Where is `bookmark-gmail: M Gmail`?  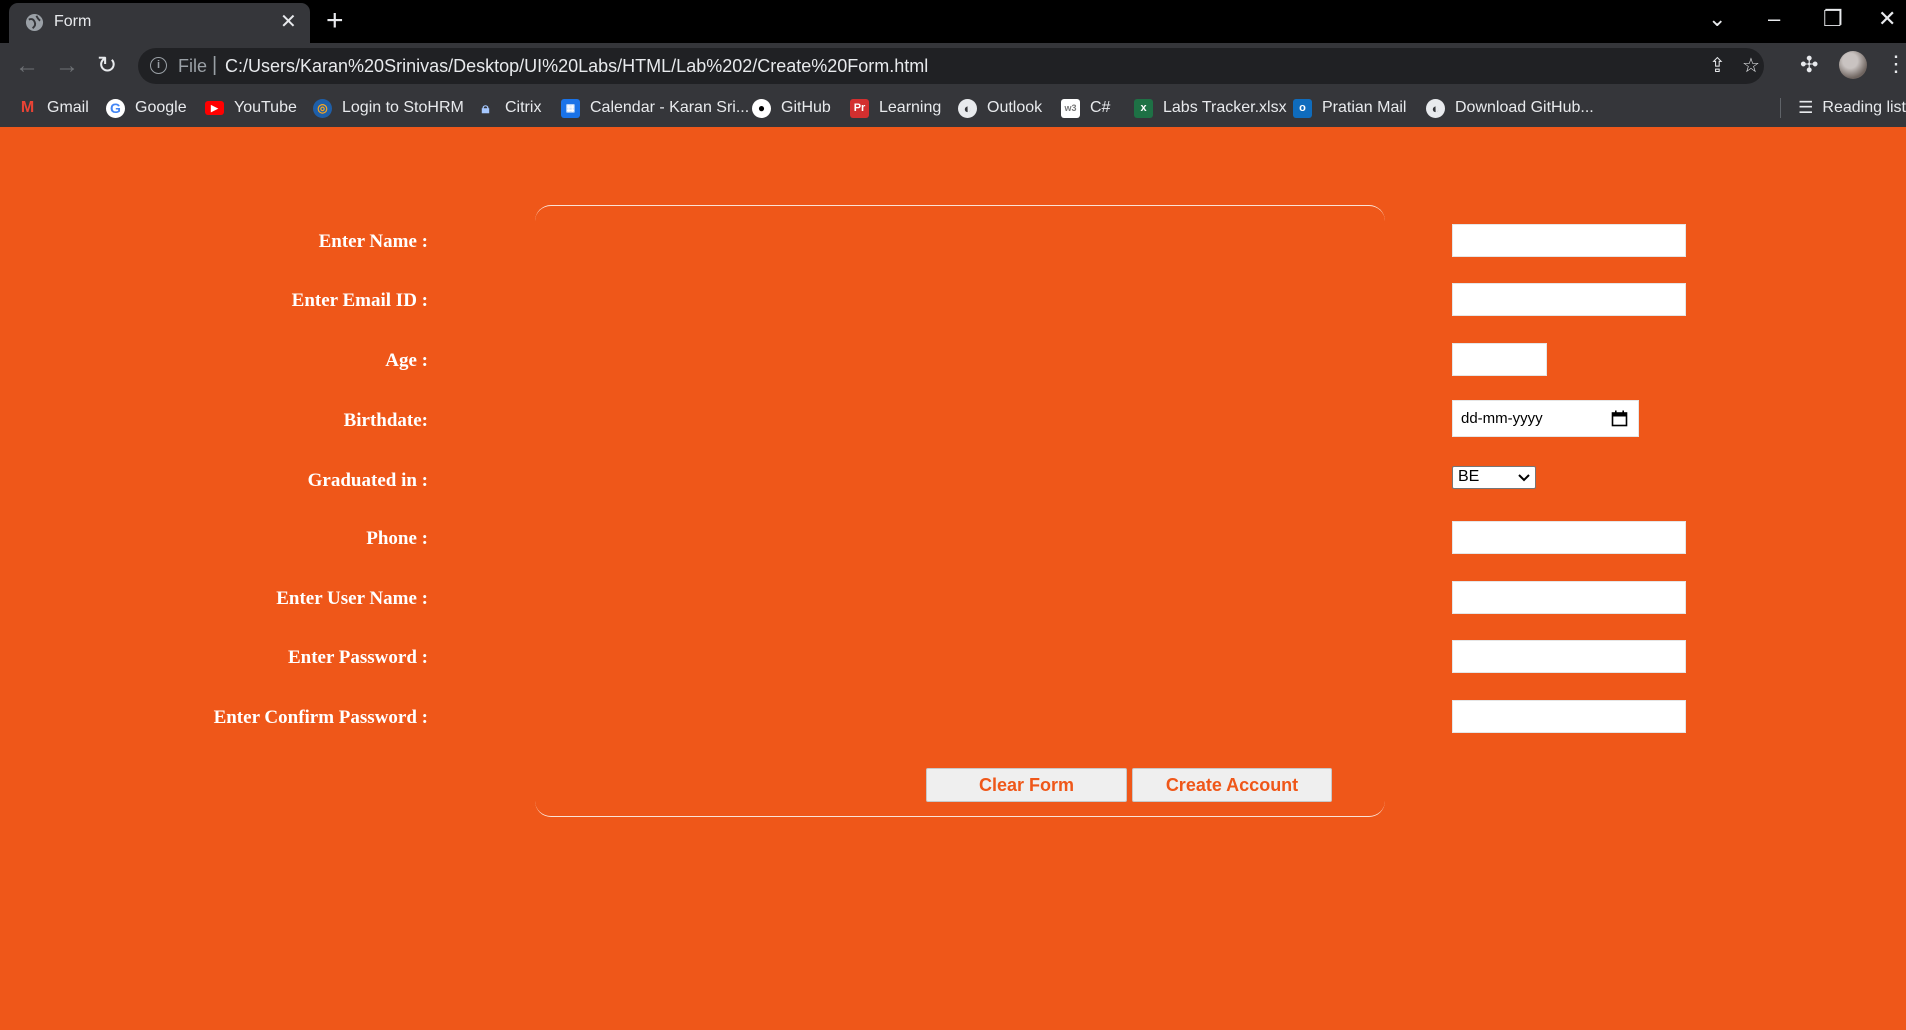
bookmark-gmail: M Gmail is located at coordinates (53, 108).